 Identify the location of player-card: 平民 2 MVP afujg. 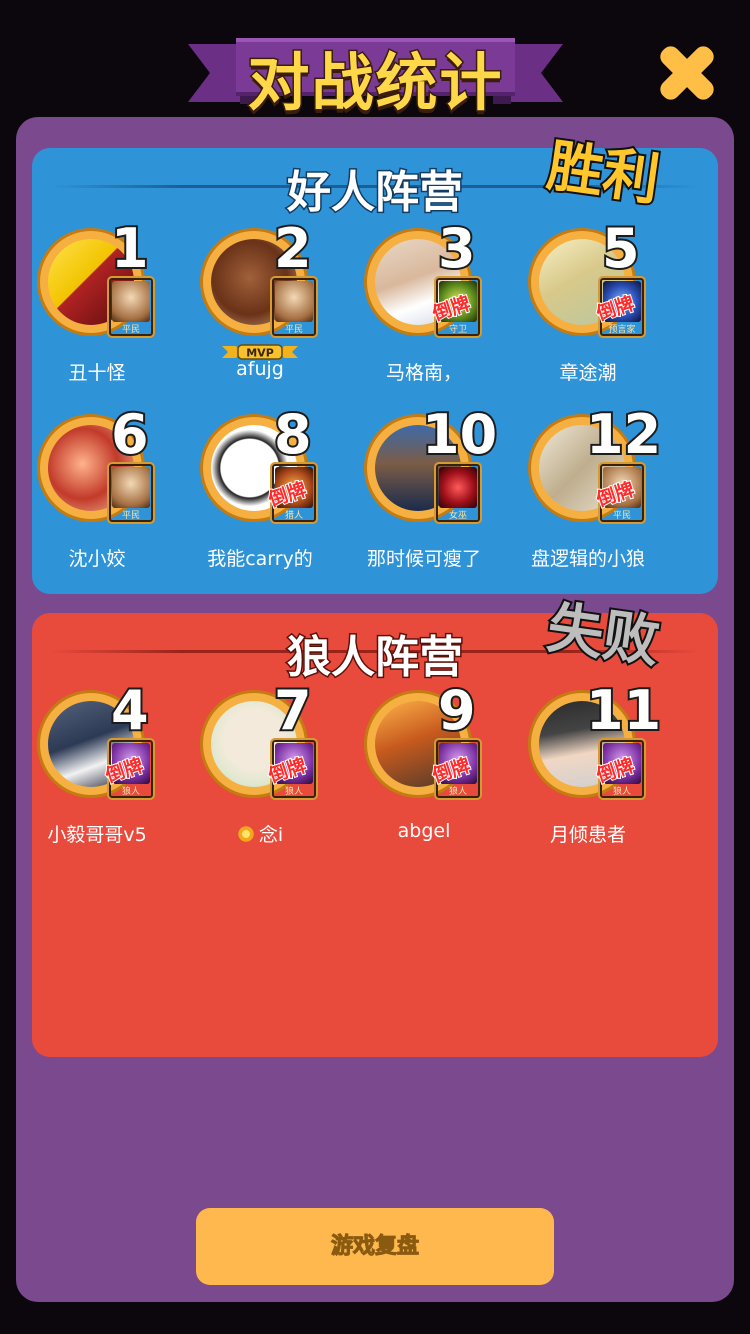
(242, 304).